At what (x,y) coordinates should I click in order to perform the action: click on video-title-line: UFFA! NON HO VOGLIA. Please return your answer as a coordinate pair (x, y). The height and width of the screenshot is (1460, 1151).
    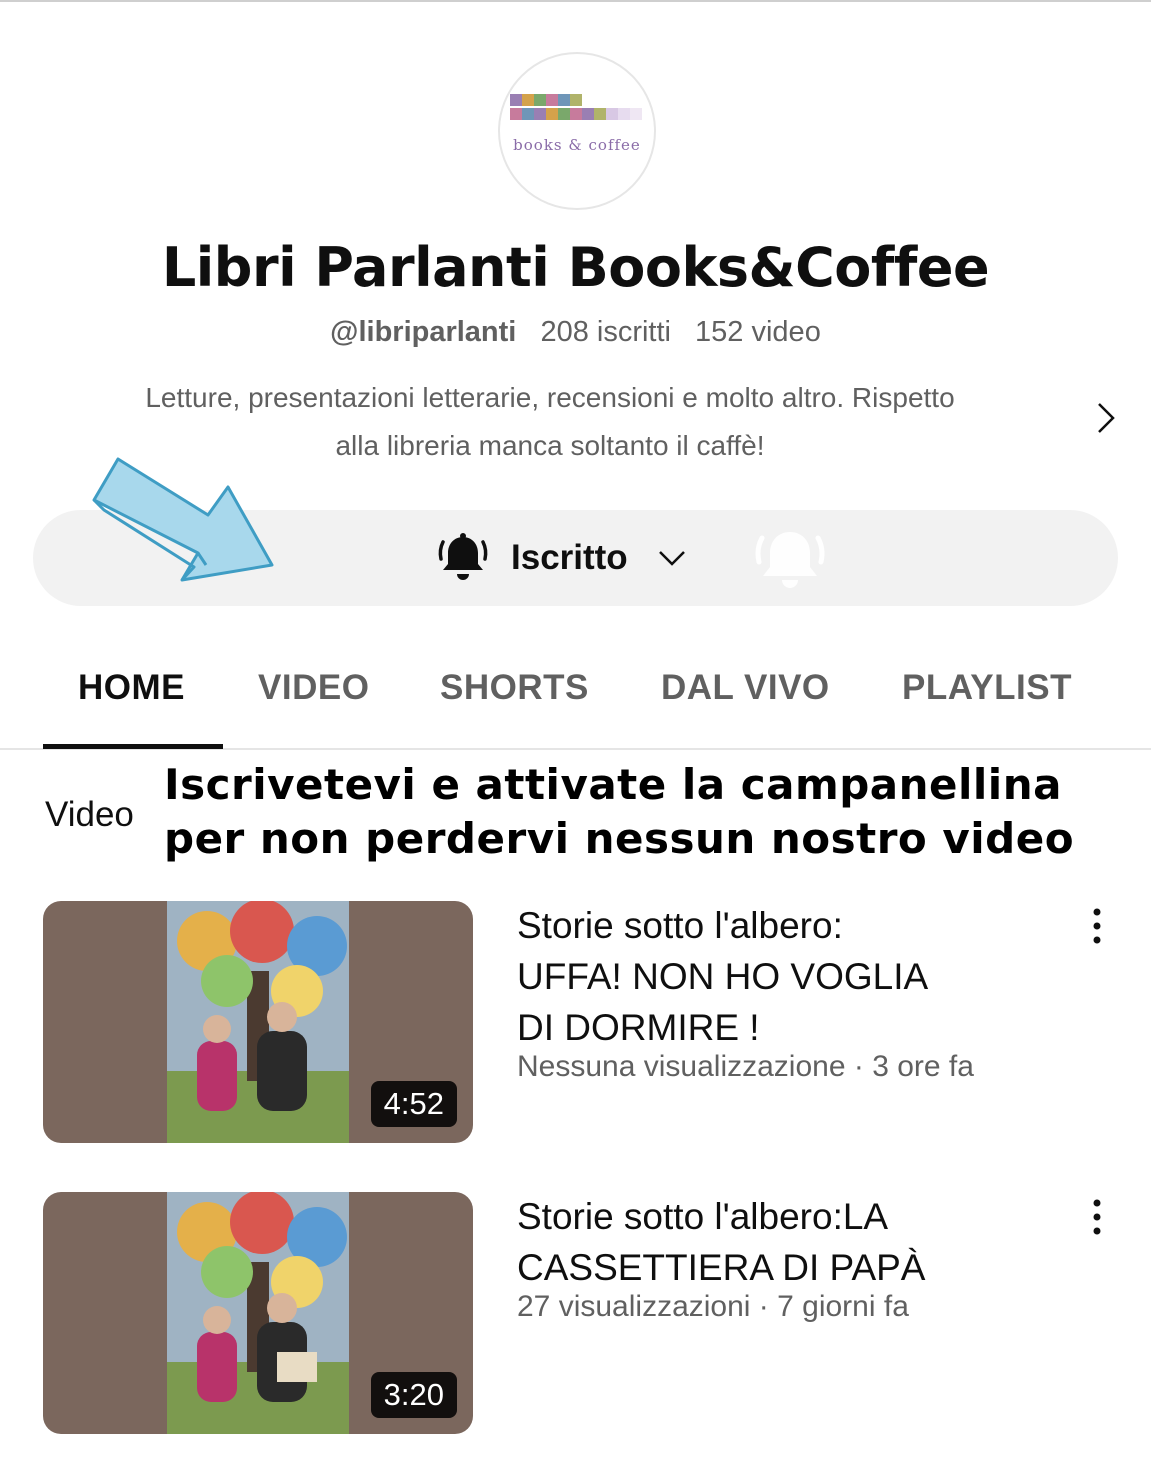
    Looking at the image, I should click on (723, 976).